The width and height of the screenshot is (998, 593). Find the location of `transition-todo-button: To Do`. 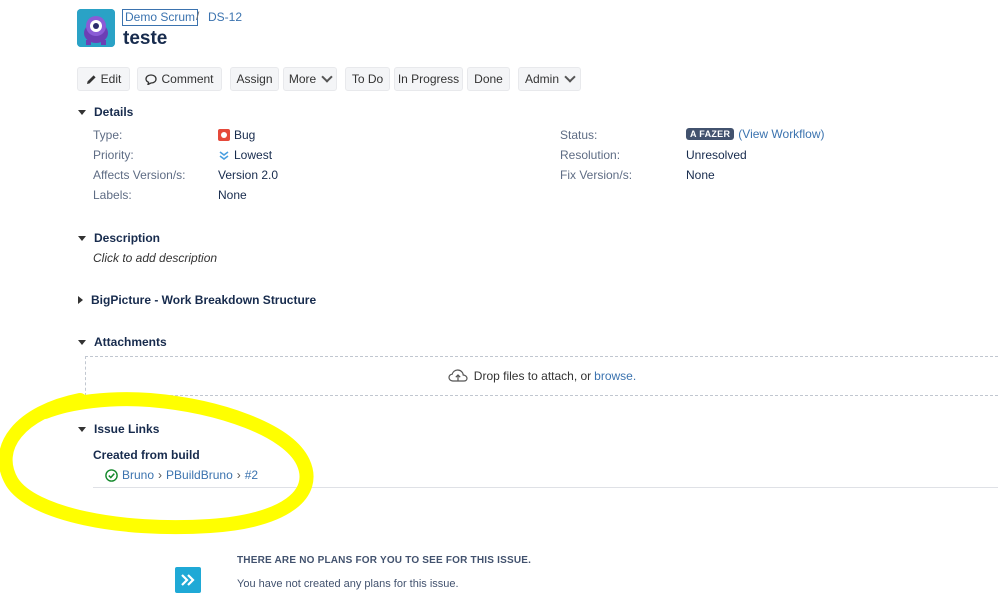

transition-todo-button: To Do is located at coordinates (367, 79).